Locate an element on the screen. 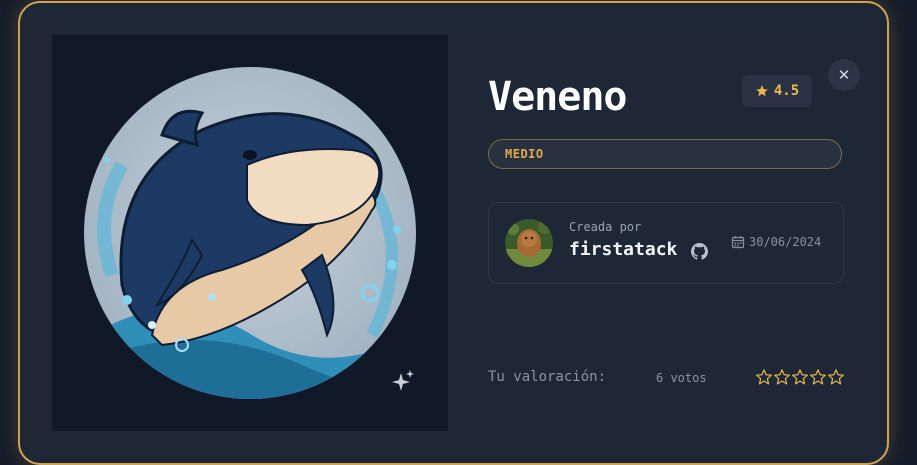 The width and height of the screenshot is (917, 465). votes-count: 6 votos is located at coordinates (681, 378).